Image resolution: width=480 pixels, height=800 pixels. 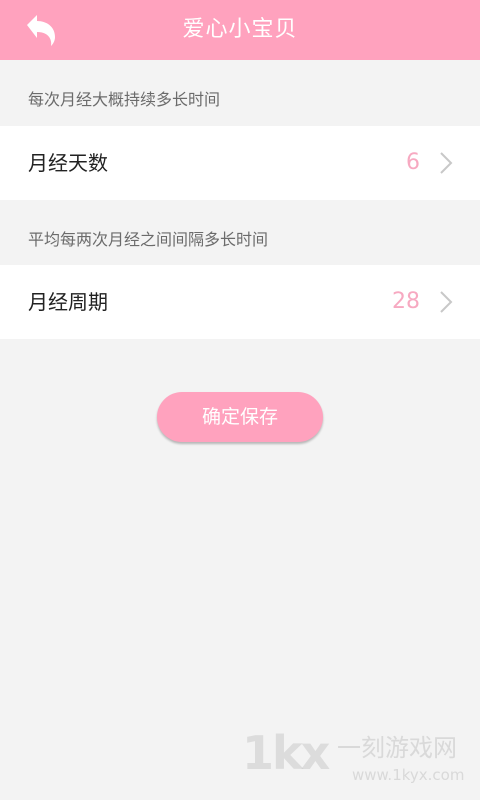 I want to click on cycle-label: 月经周期, so click(x=68, y=302).